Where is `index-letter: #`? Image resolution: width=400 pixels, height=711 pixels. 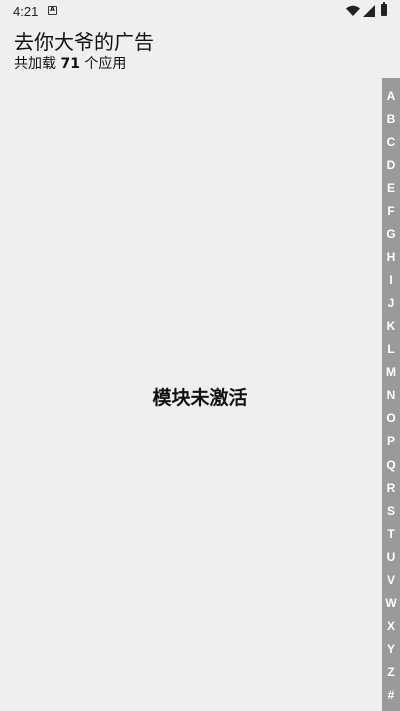 index-letter: # is located at coordinates (391, 695).